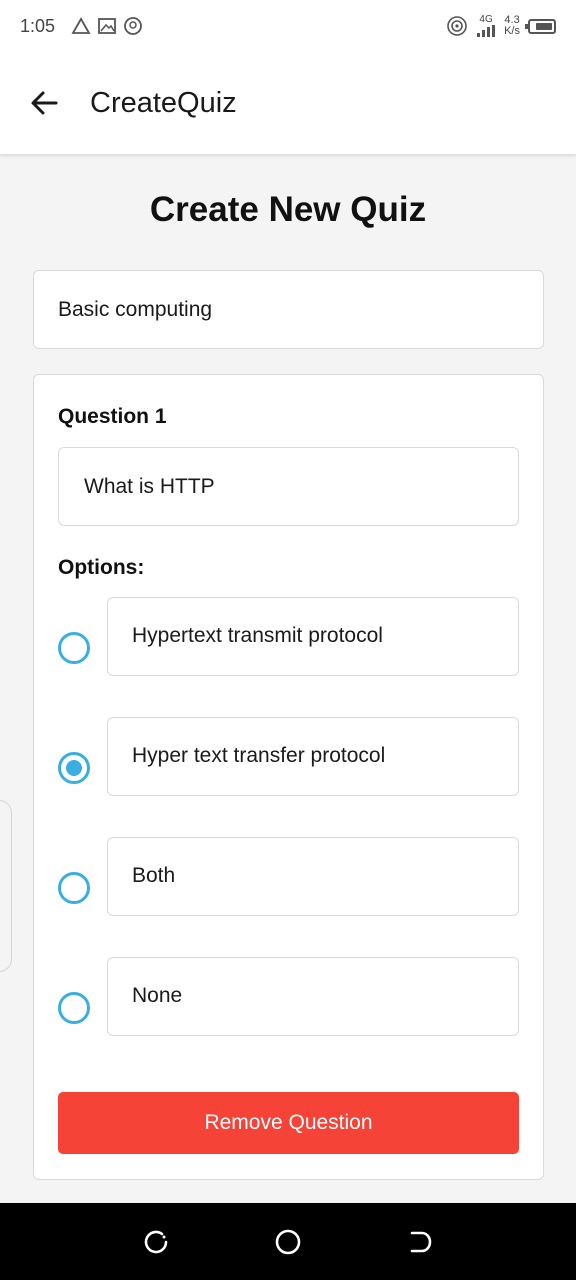 The image size is (576, 1280). I want to click on system-nav-bar, so click(288, 1241).